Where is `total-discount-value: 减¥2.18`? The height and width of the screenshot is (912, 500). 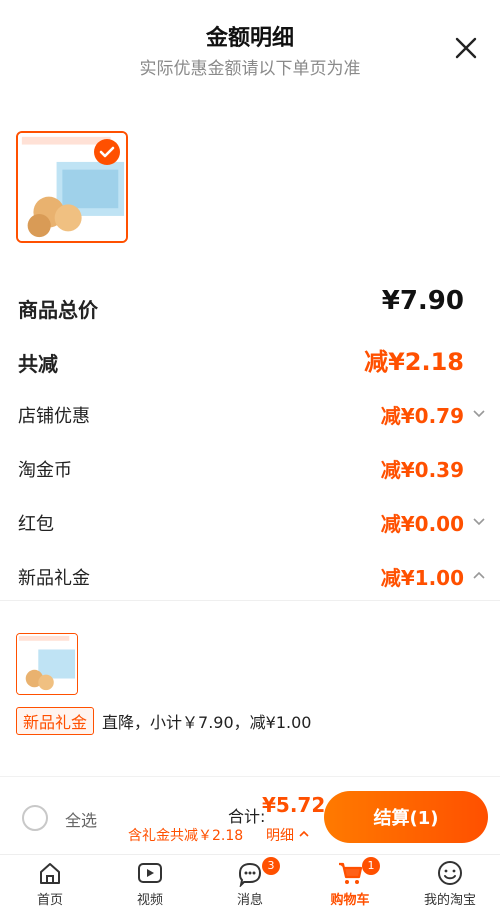 total-discount-value: 减¥2.18 is located at coordinates (414, 362).